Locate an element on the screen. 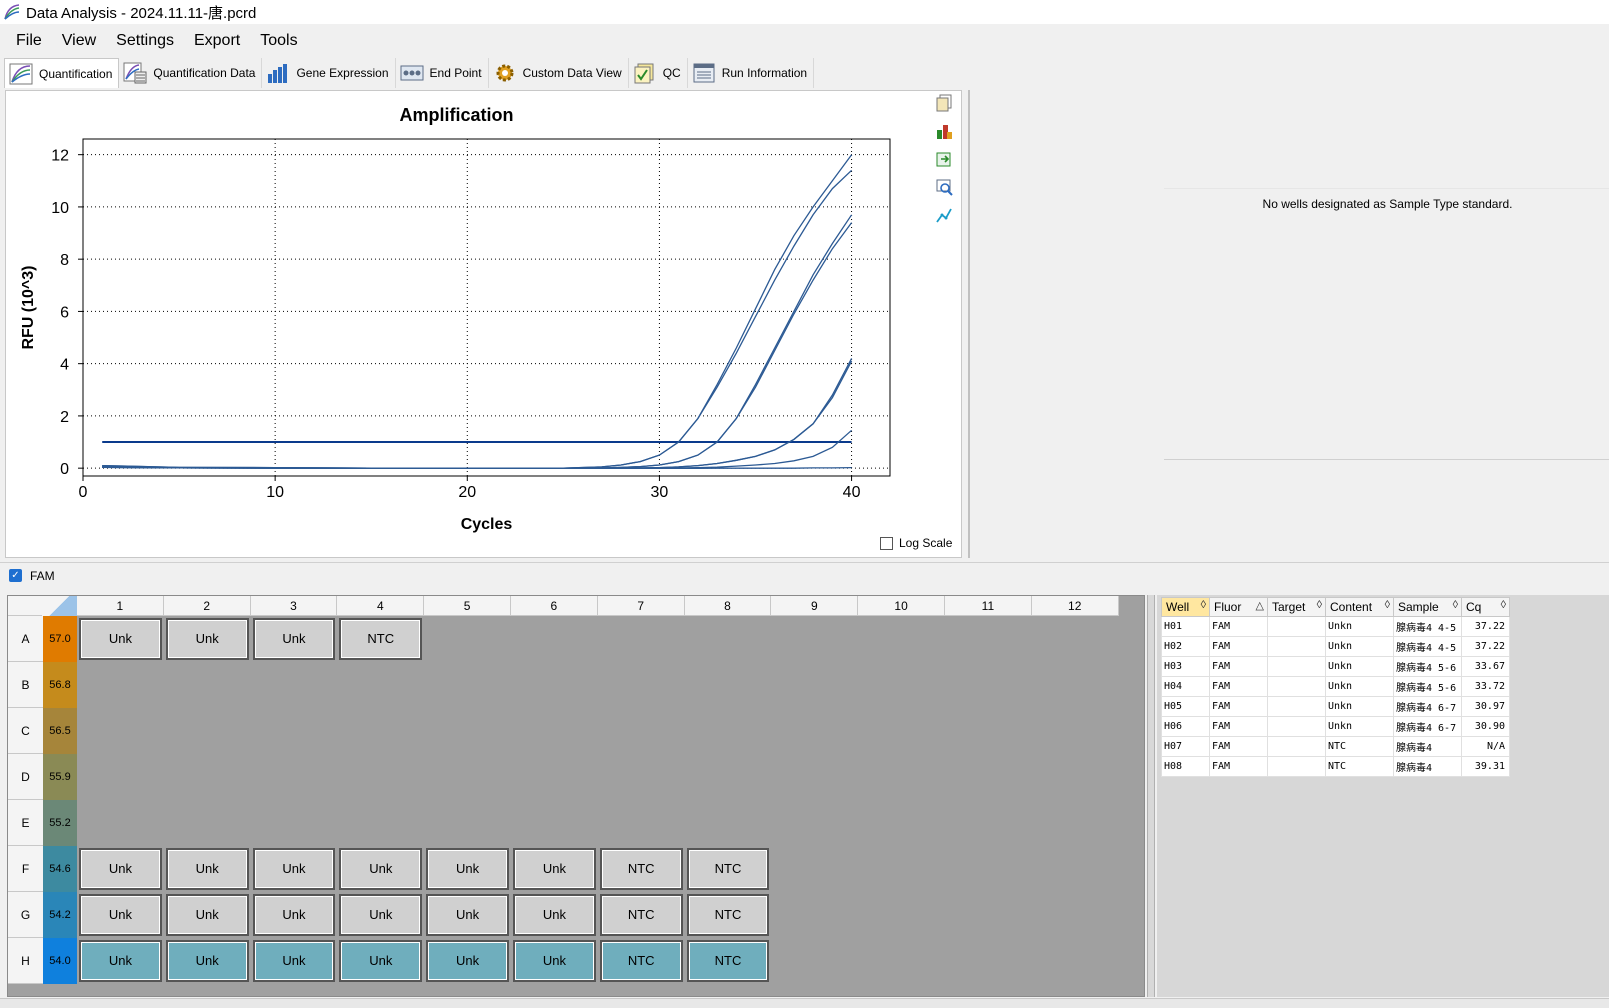 Image resolution: width=1609 pixels, height=1008 pixels. plate-column-header-12: 12 is located at coordinates (1075, 606).